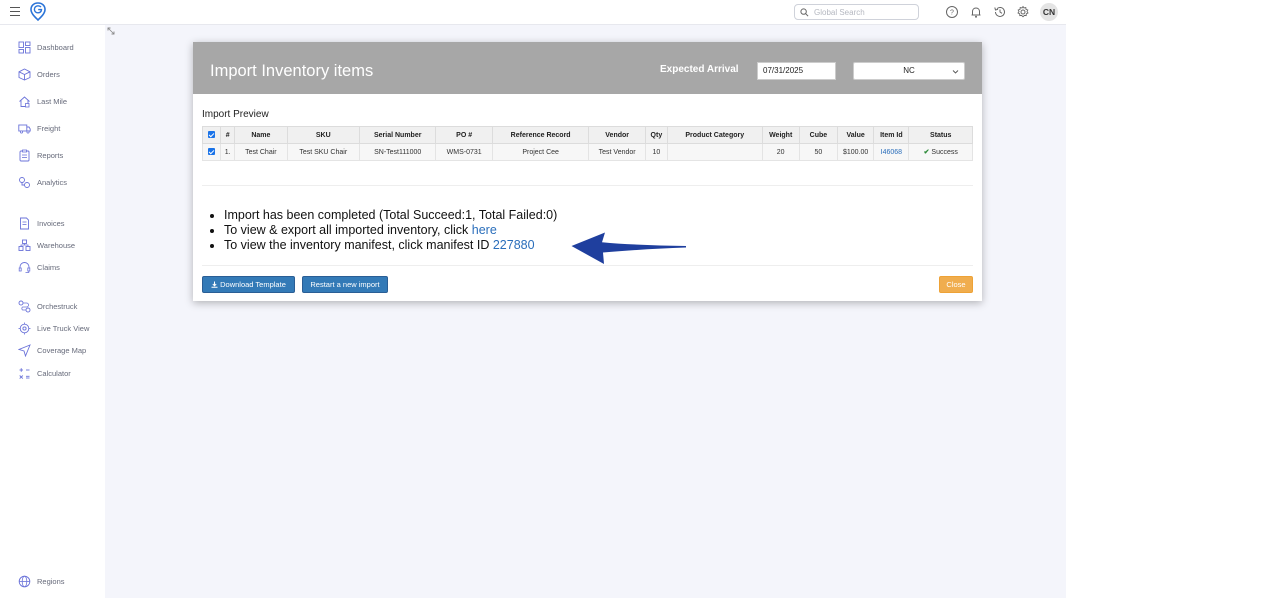  What do you see at coordinates (39, 74) in the screenshot?
I see `sidebar-item-orders: Orders` at bounding box center [39, 74].